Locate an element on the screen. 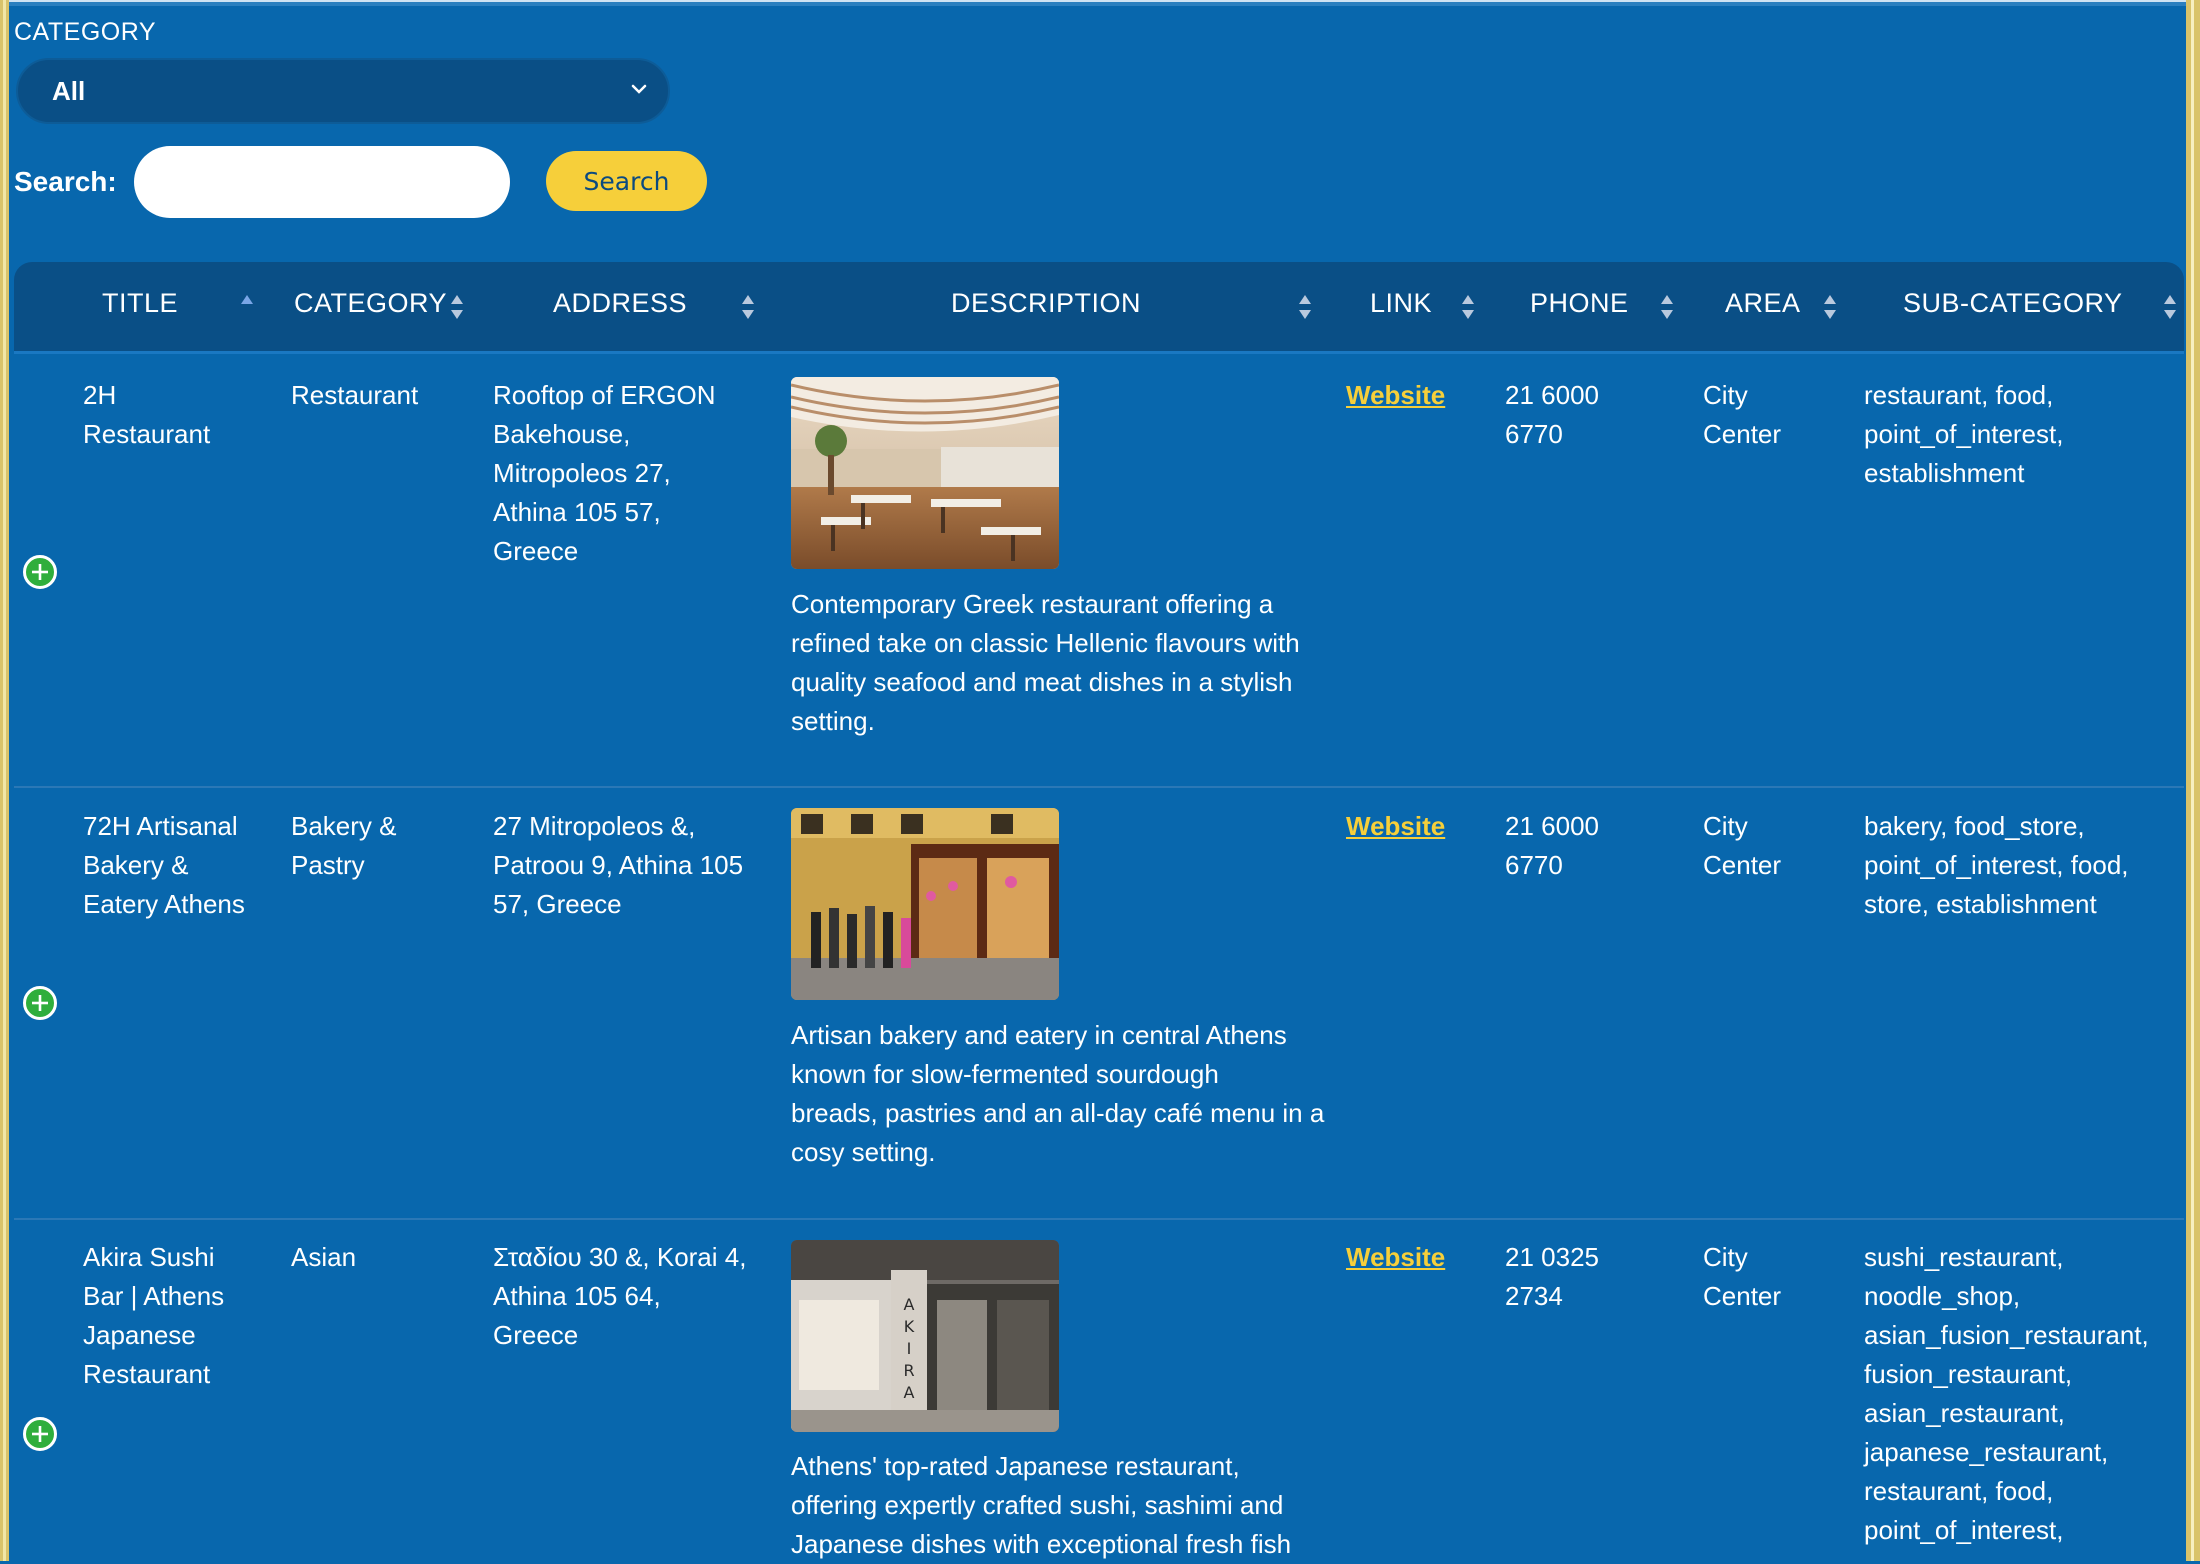 This screenshot has width=2200, height=1564. column-header-subcategory: SUB-CATEGORY is located at coordinates (2013, 303).